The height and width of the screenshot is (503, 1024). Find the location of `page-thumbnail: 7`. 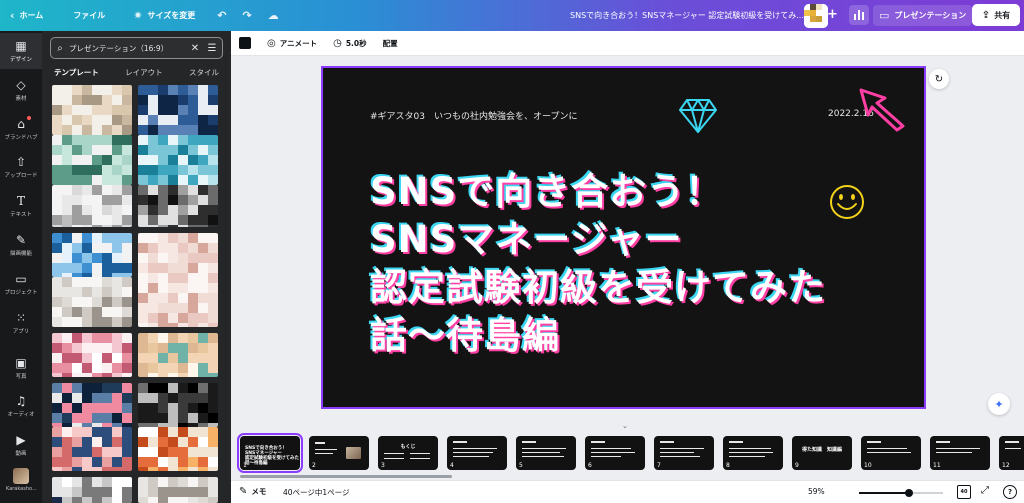

page-thumbnail: 7 is located at coordinates (684, 453).